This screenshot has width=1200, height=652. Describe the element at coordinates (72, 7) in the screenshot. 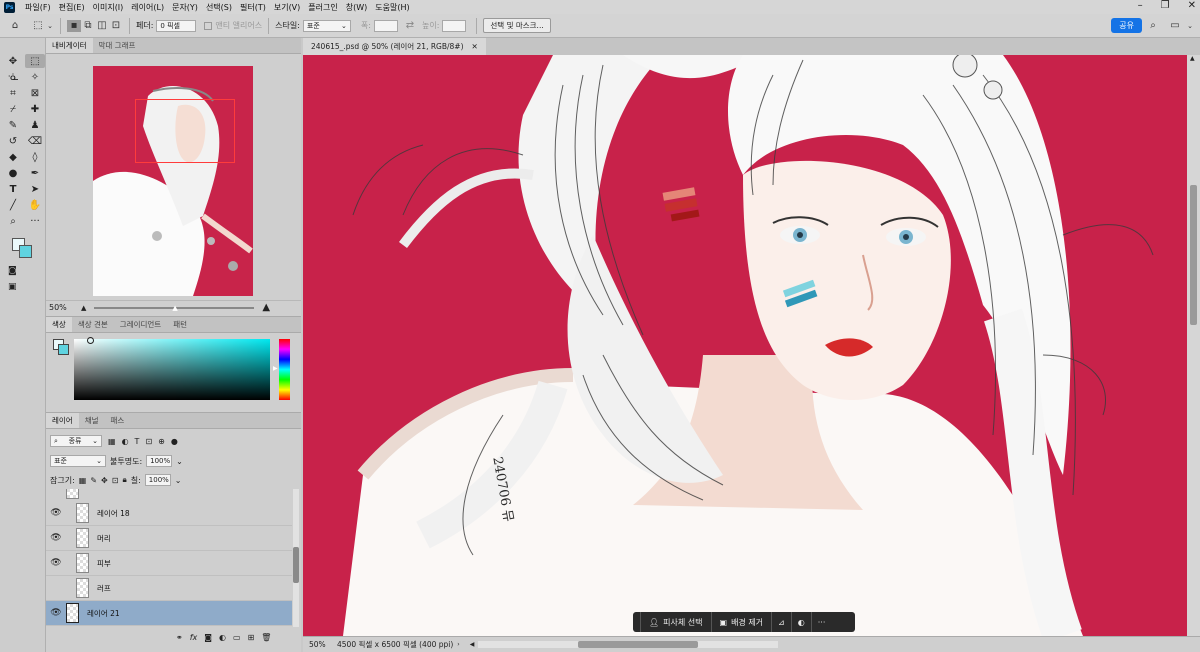

I see `menu-edit: 편집(E)` at that location.